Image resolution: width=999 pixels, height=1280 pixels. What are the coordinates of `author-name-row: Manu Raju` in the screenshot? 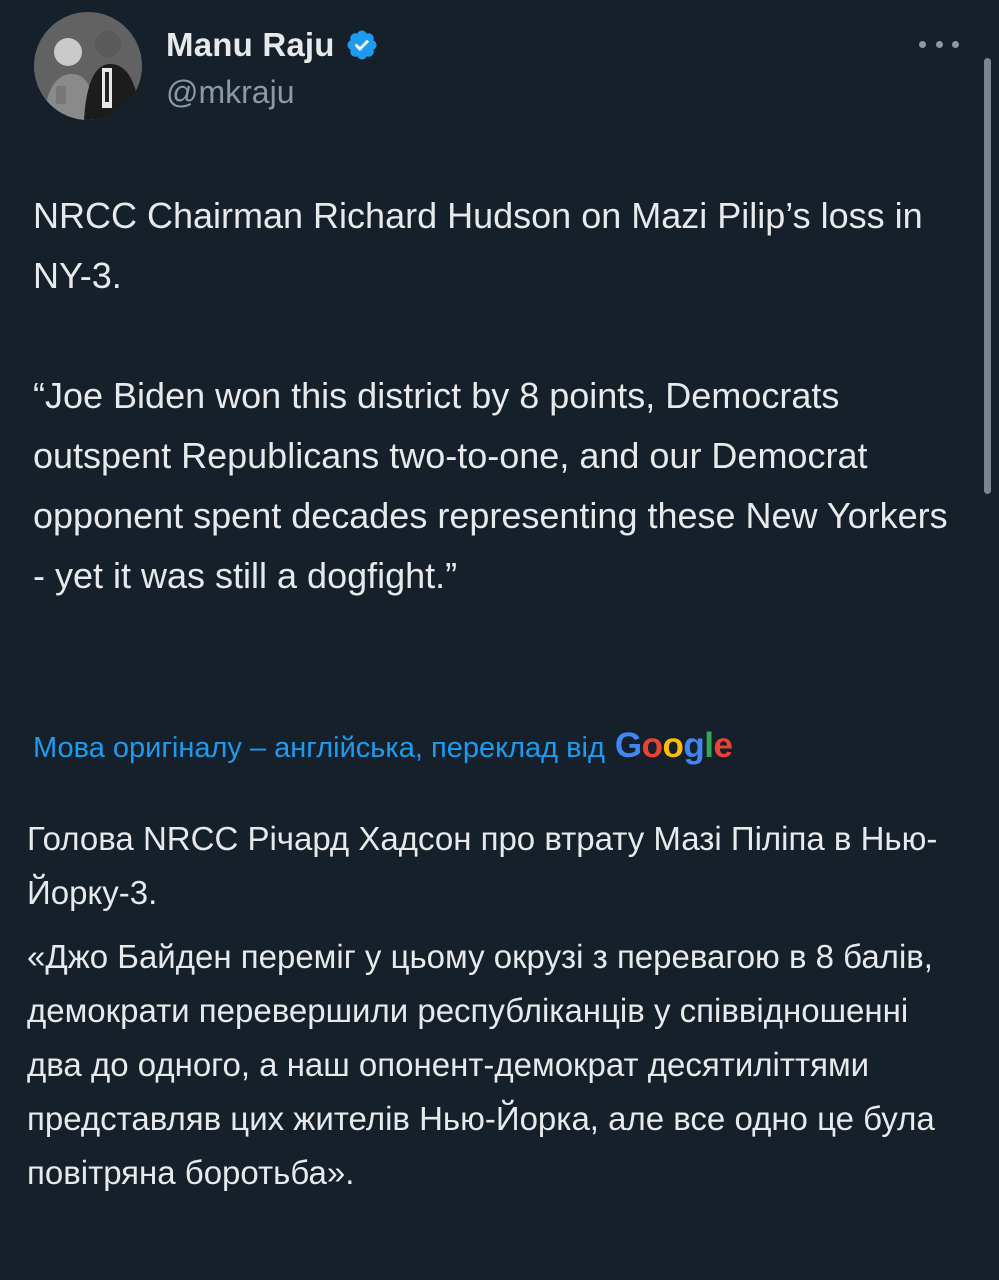 It's located at (272, 45).